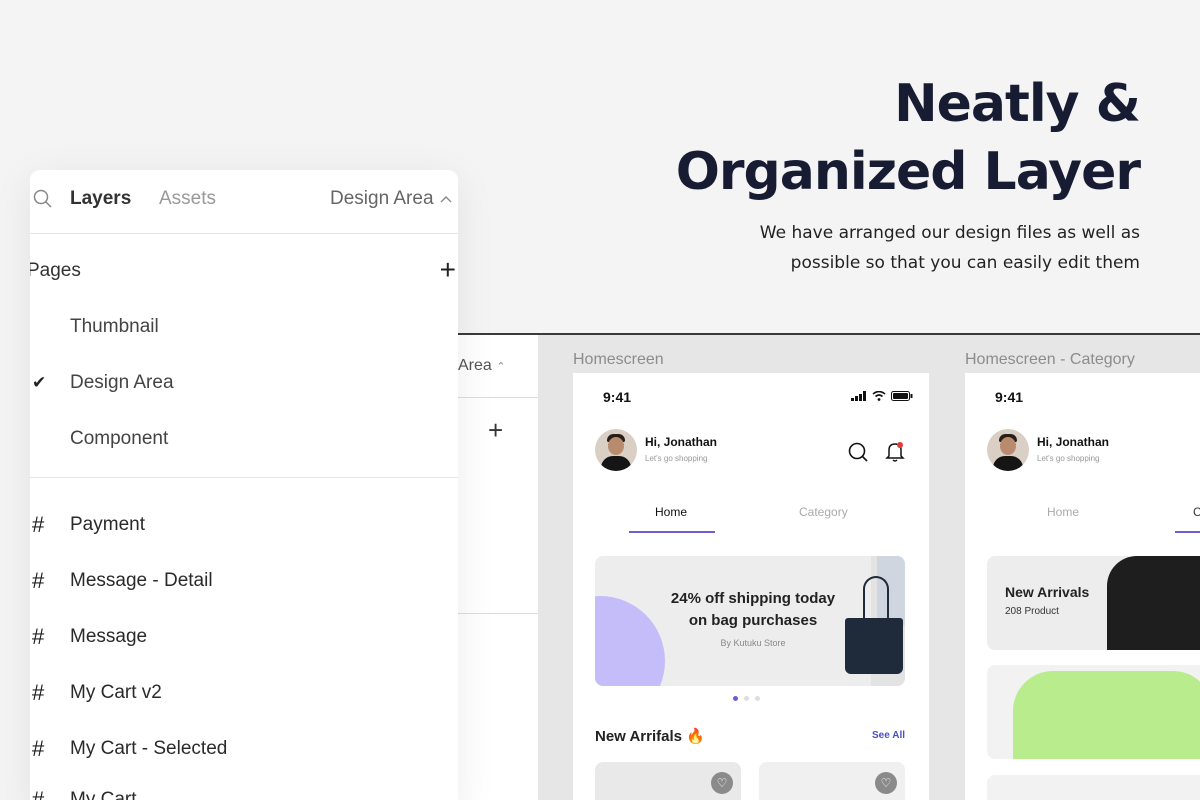 This screenshot has width=1200, height=800. What do you see at coordinates (149, 748) in the screenshot?
I see `layer-name: My Cart - Selected` at bounding box center [149, 748].